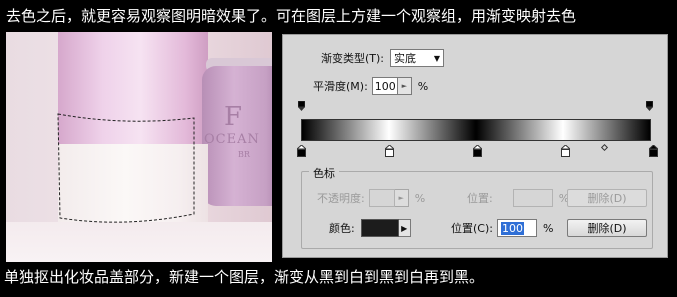 This screenshot has width=677, height=297. What do you see at coordinates (607, 198) in the screenshot?
I see `delete-opacity-stop-button: 删除(D)` at bounding box center [607, 198].